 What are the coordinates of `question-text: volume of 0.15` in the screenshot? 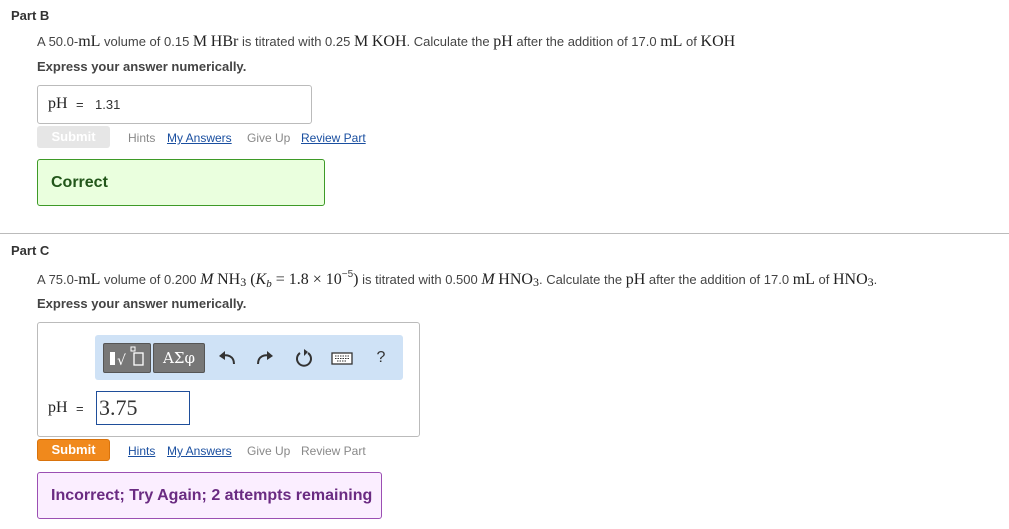 It's located at (146, 41).